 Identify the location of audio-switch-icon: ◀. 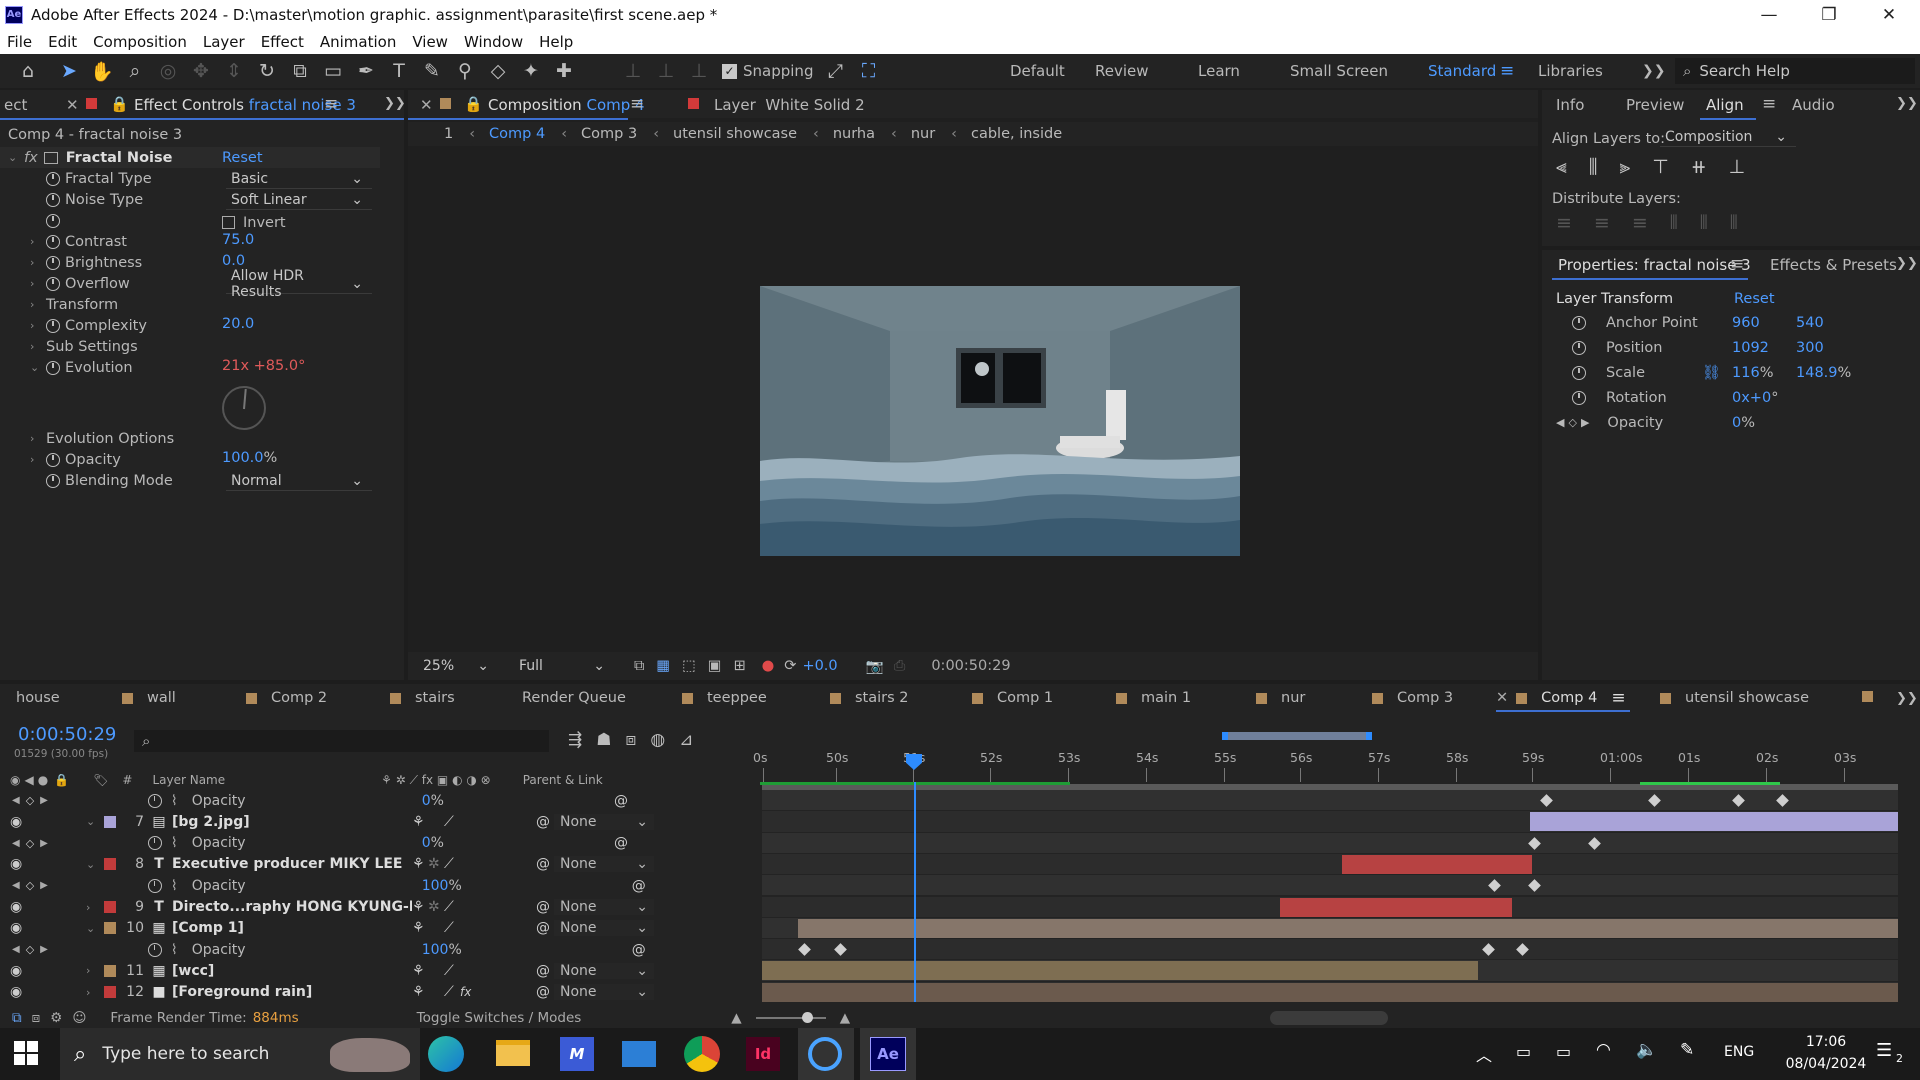
(28, 780).